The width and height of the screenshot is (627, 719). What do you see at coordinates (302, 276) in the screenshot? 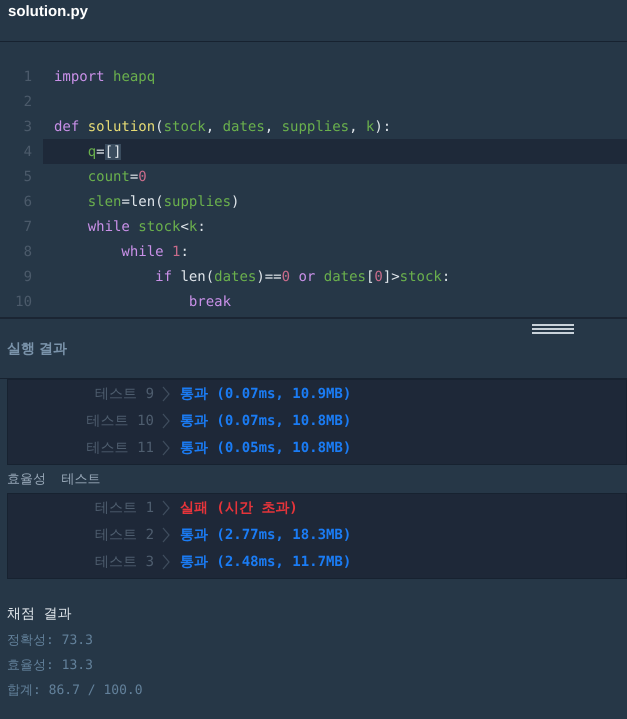
I see `code-line: if len(dates)==0 or dates[0]>stock:` at bounding box center [302, 276].